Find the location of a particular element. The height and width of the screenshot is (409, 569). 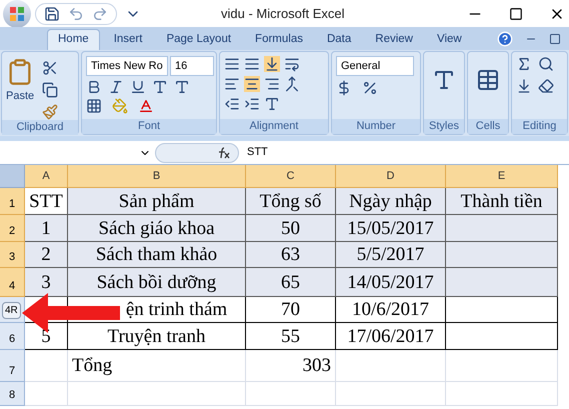

row-header: 1 is located at coordinates (12, 201).